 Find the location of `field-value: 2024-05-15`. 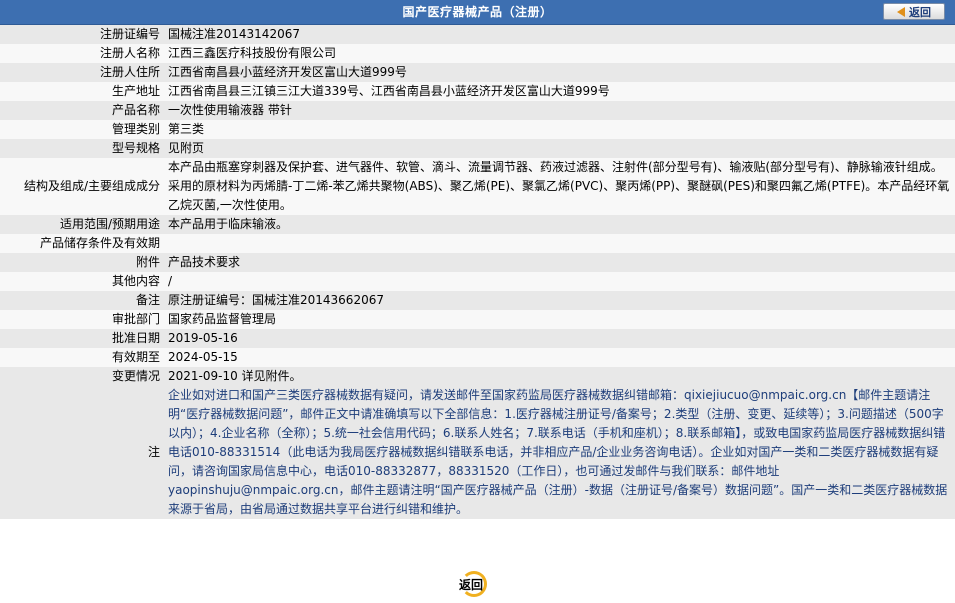

field-value: 2024-05-15 is located at coordinates (560, 357).